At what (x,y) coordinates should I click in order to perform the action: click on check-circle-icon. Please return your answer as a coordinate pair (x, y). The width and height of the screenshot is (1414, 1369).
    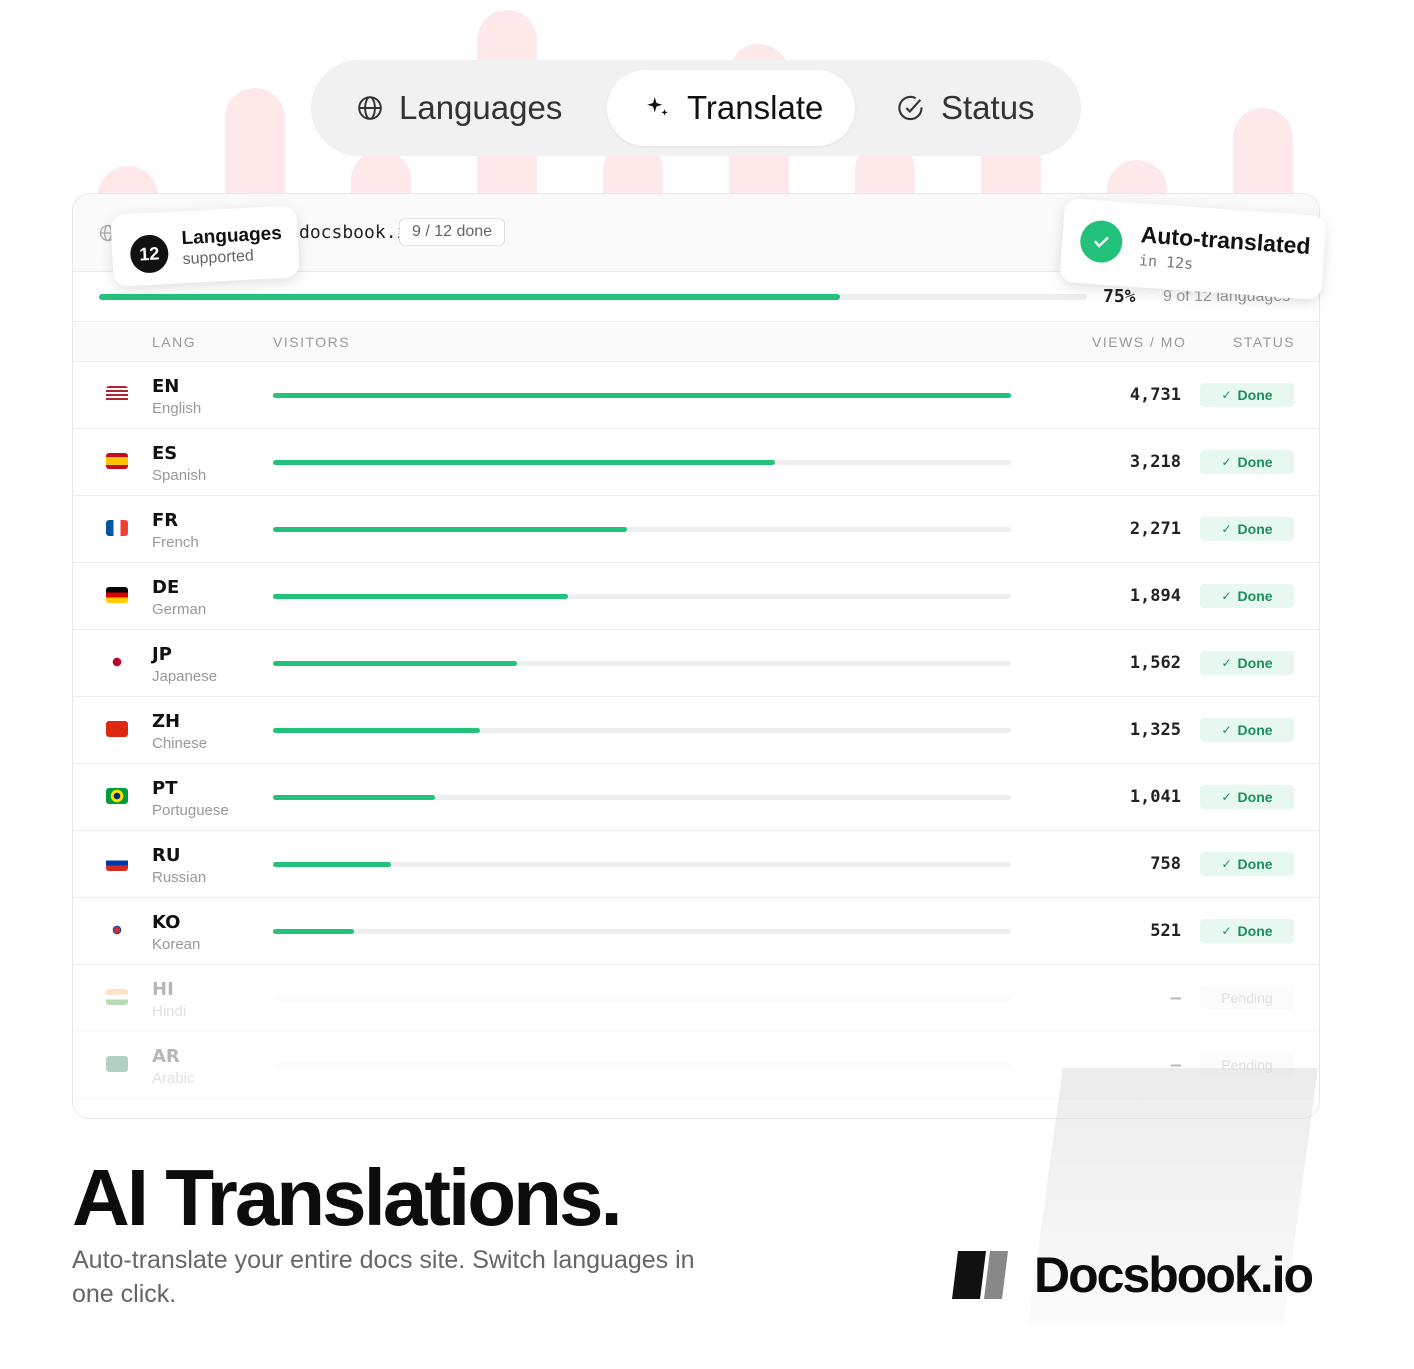
    Looking at the image, I should click on (910, 108).